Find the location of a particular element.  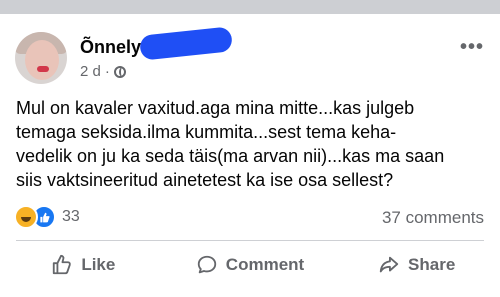

share-arrow-icon is located at coordinates (389, 264).